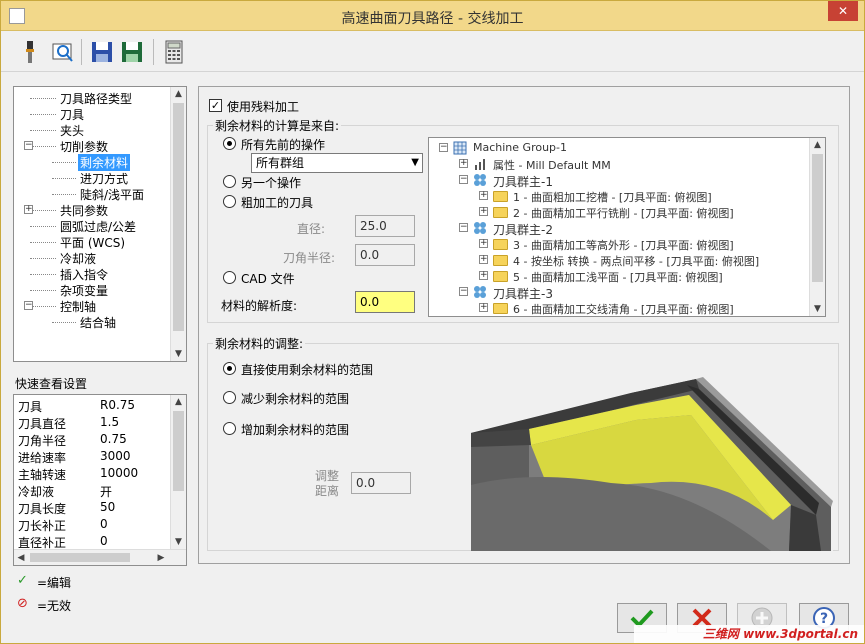  I want to click on ops-tree-label: Machine Group-1, so click(520, 147).